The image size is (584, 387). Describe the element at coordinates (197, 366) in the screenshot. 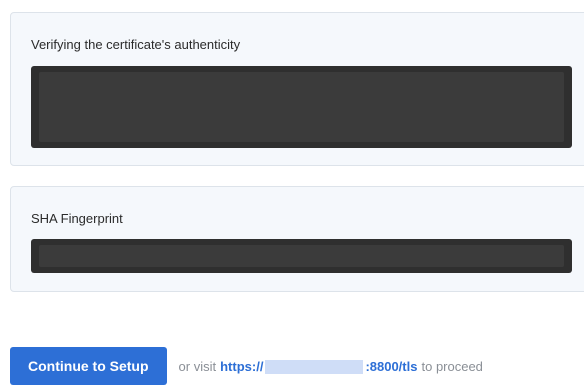

I see `or-visit-text: or visit` at that location.